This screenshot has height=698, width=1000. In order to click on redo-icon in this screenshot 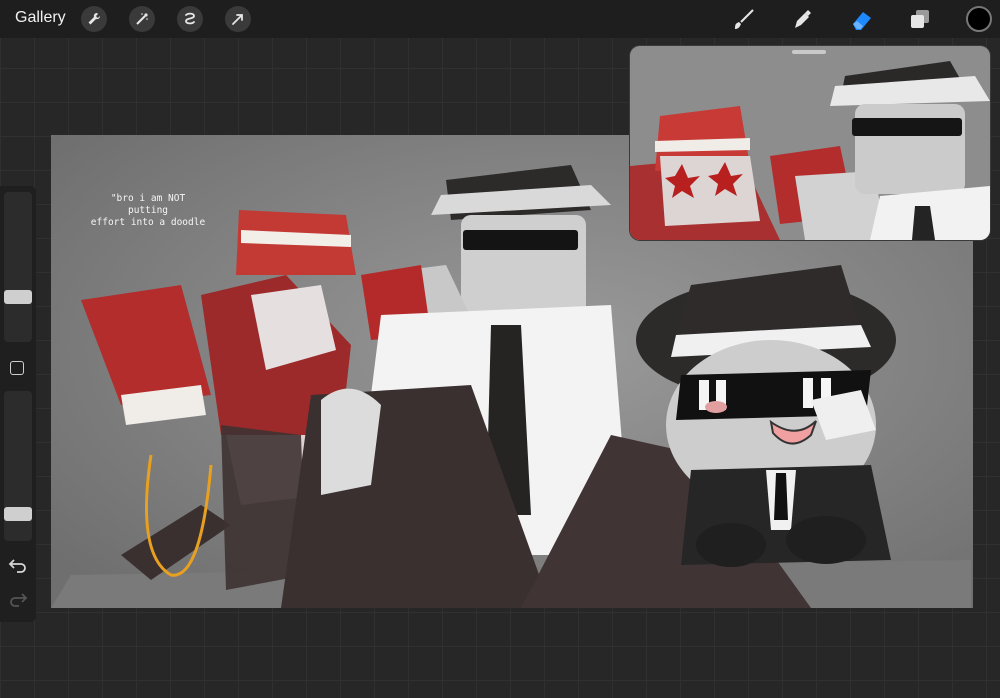, I will do `click(18, 599)`.